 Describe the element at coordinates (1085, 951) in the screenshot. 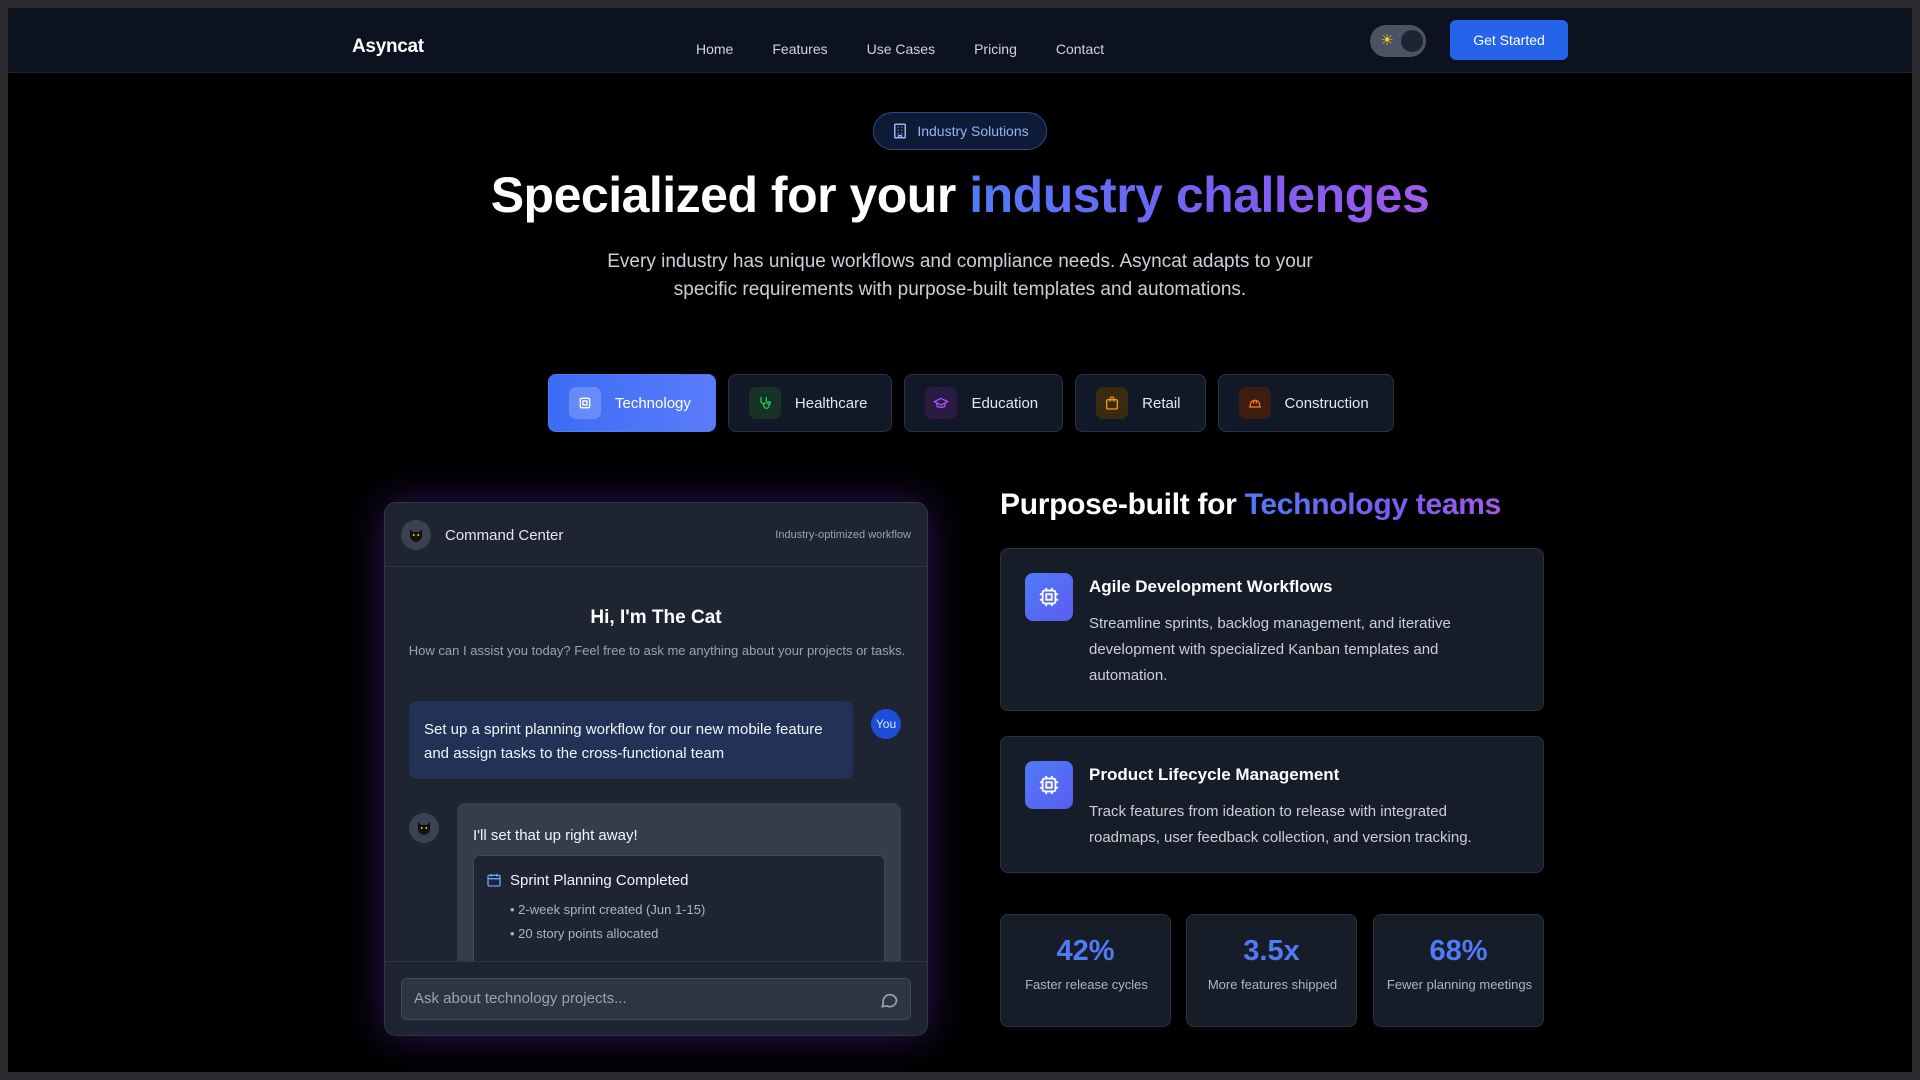

I see `stat-value: 42%` at that location.